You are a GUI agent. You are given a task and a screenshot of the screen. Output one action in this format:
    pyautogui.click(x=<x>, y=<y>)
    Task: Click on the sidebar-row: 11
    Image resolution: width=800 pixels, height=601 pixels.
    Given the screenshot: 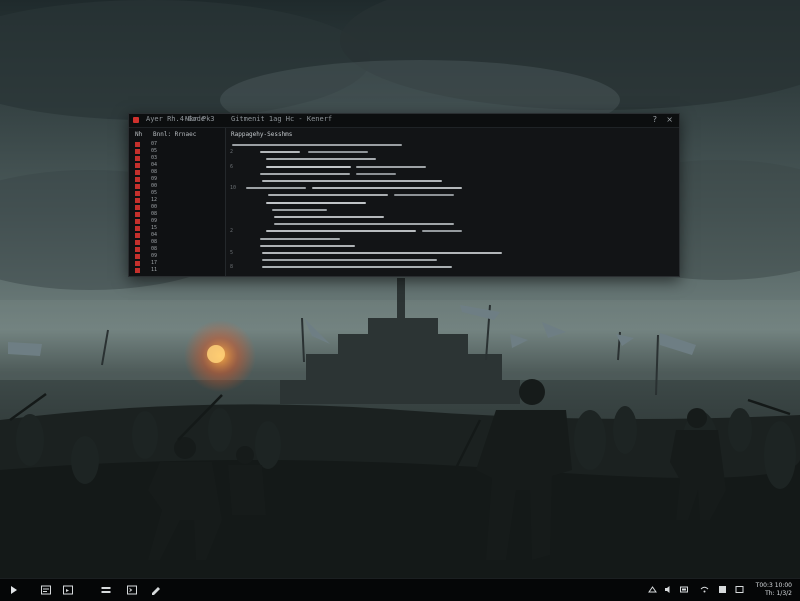 What is the action you would take?
    pyautogui.click(x=176, y=270)
    